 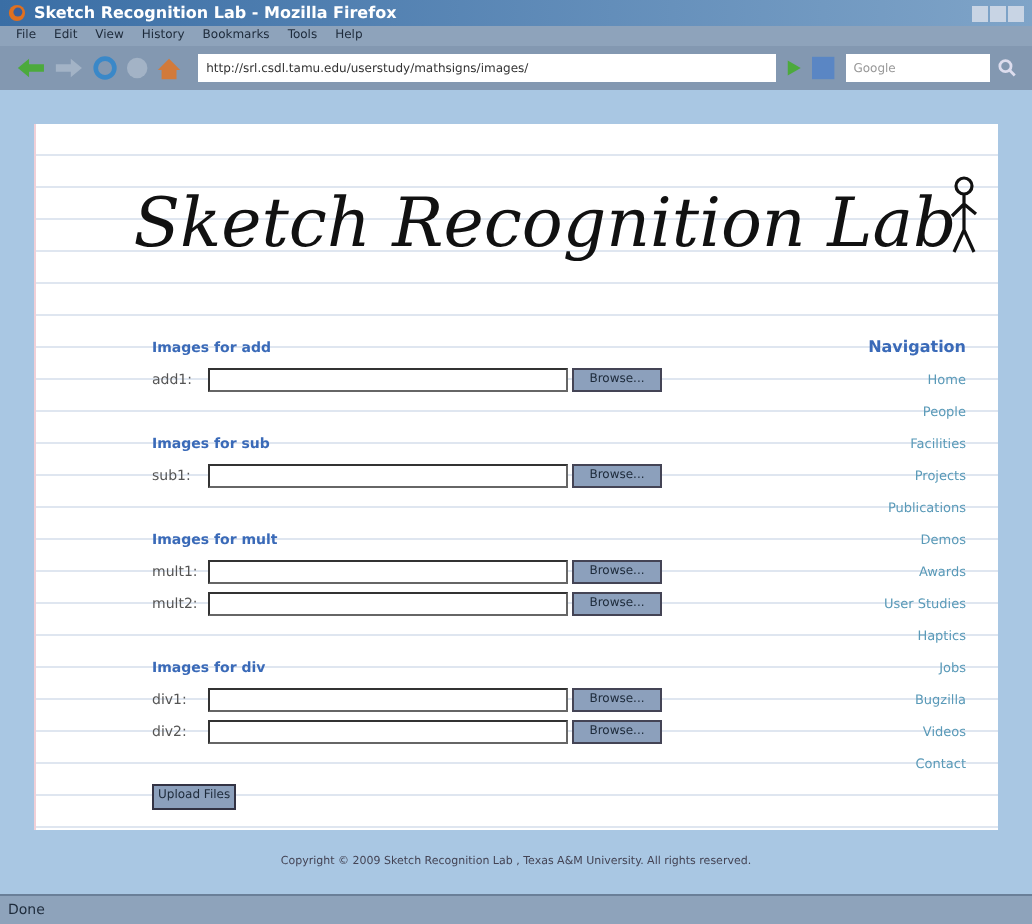 I want to click on back-icon, so click(x=31, y=68).